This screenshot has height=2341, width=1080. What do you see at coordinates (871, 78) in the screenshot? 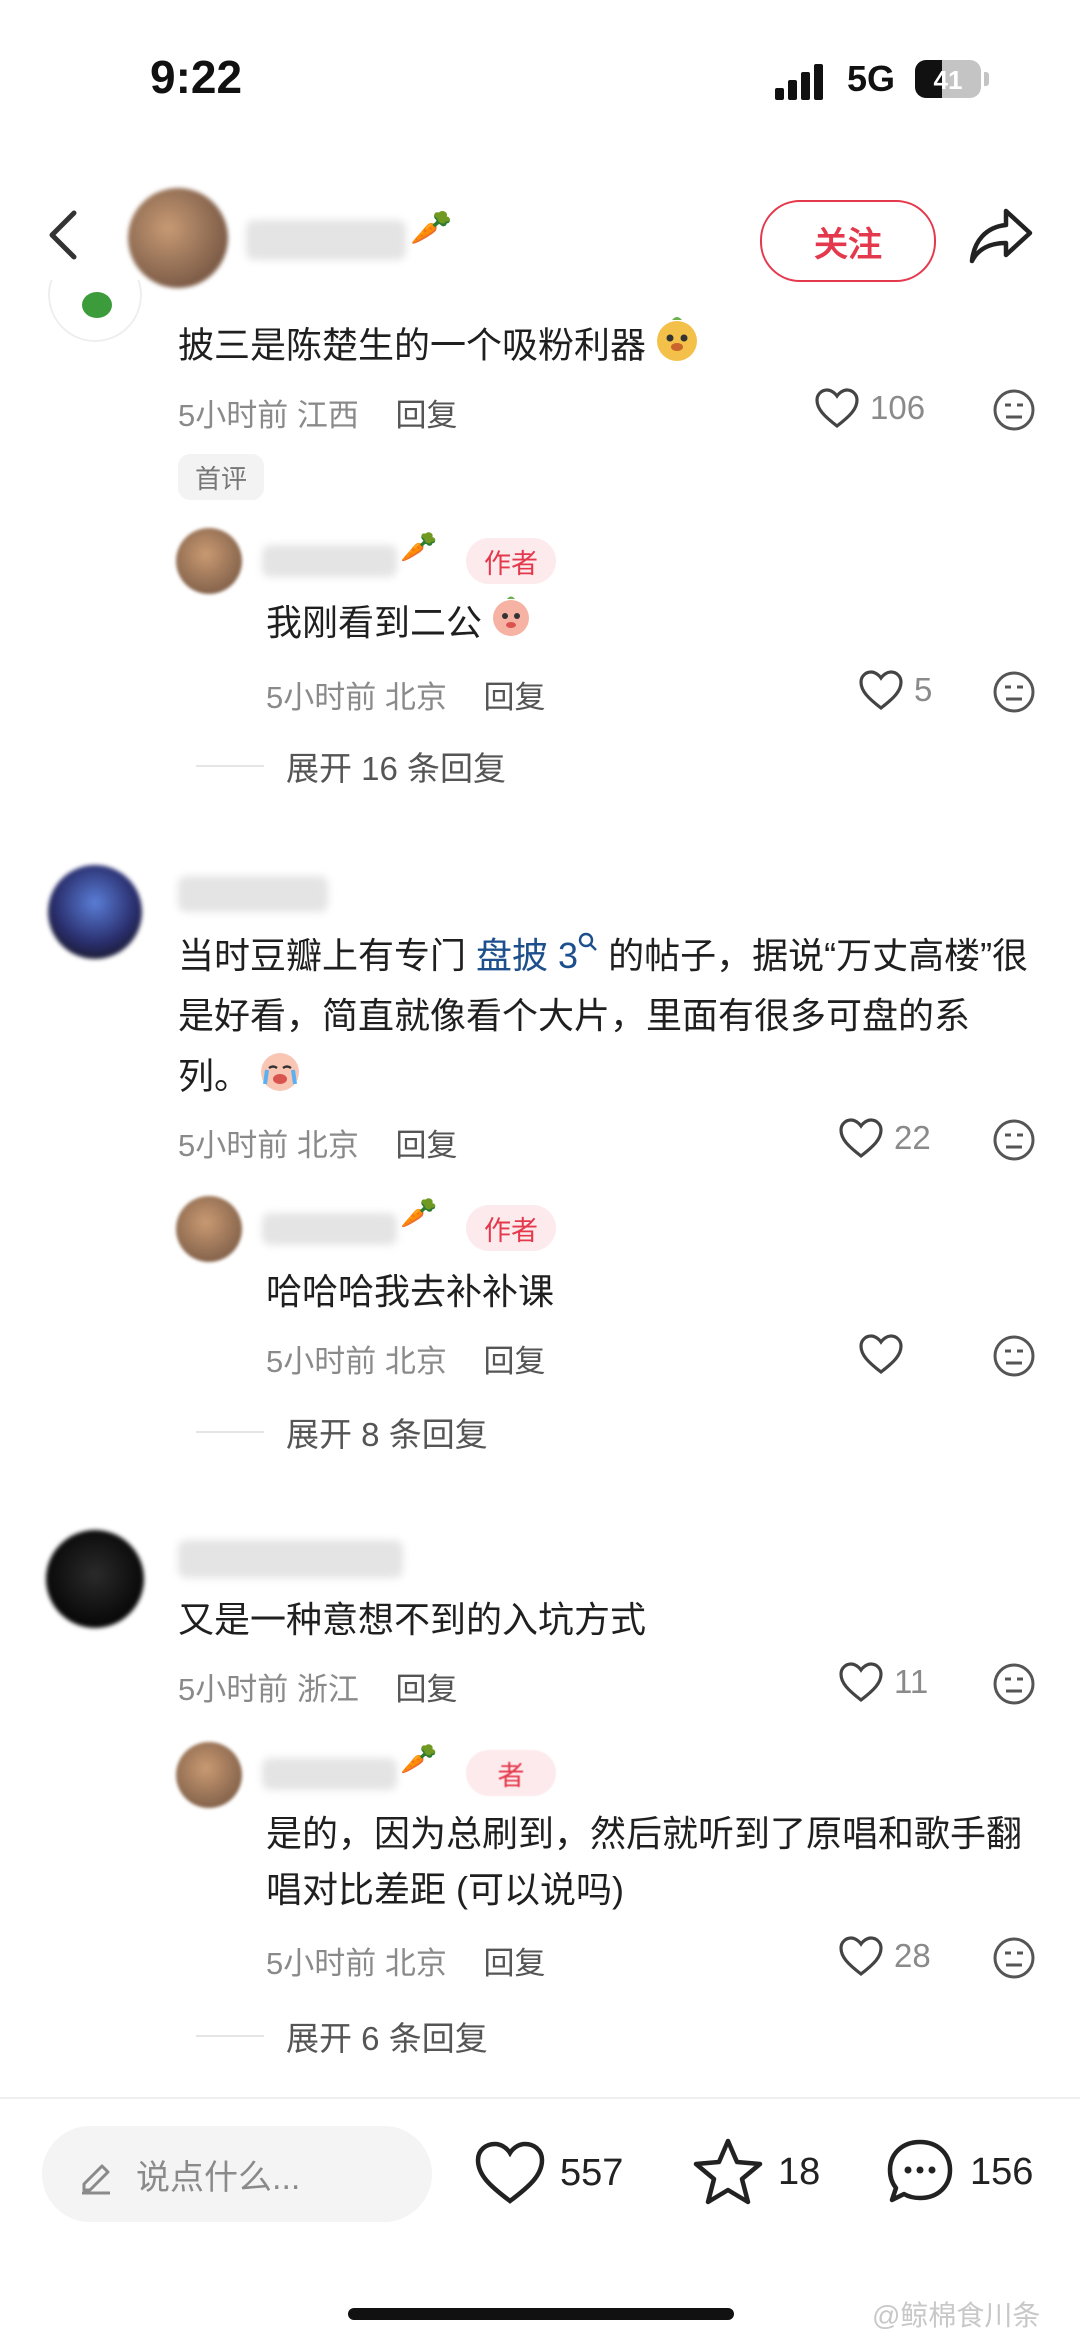
I see `network-type: 5G` at bounding box center [871, 78].